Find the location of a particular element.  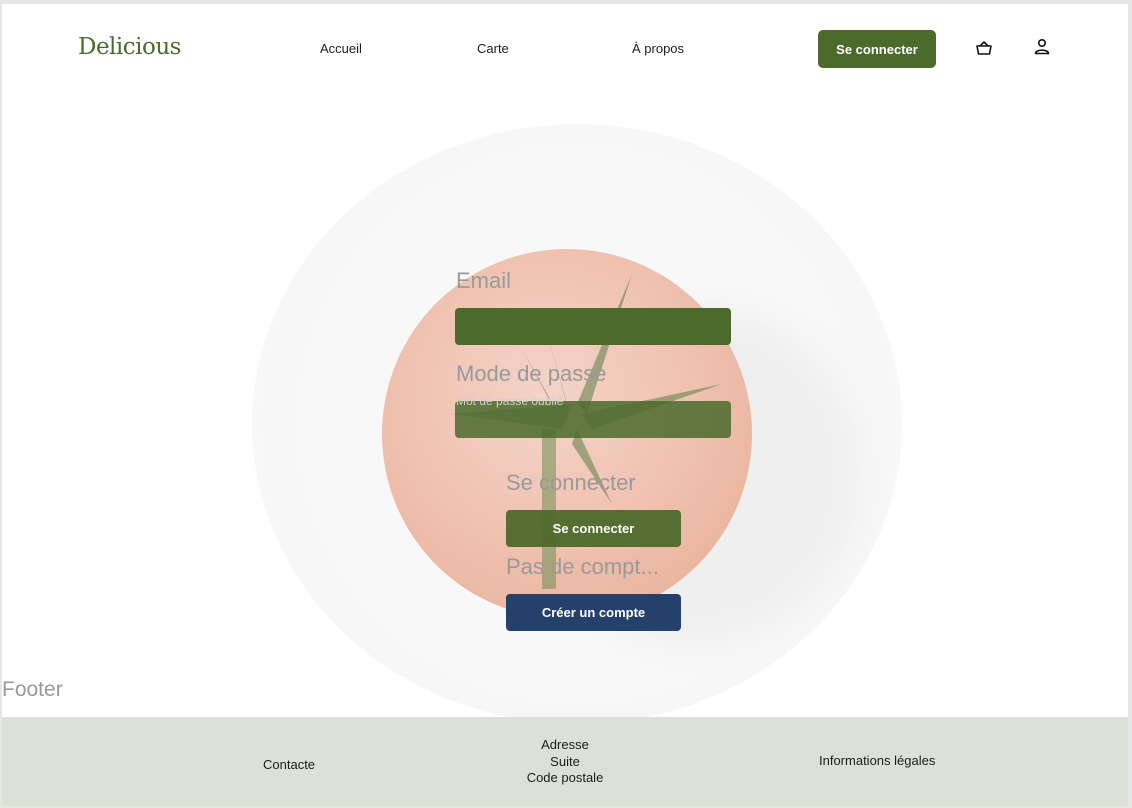

footer-address-line: Adresse is located at coordinates (565, 744).